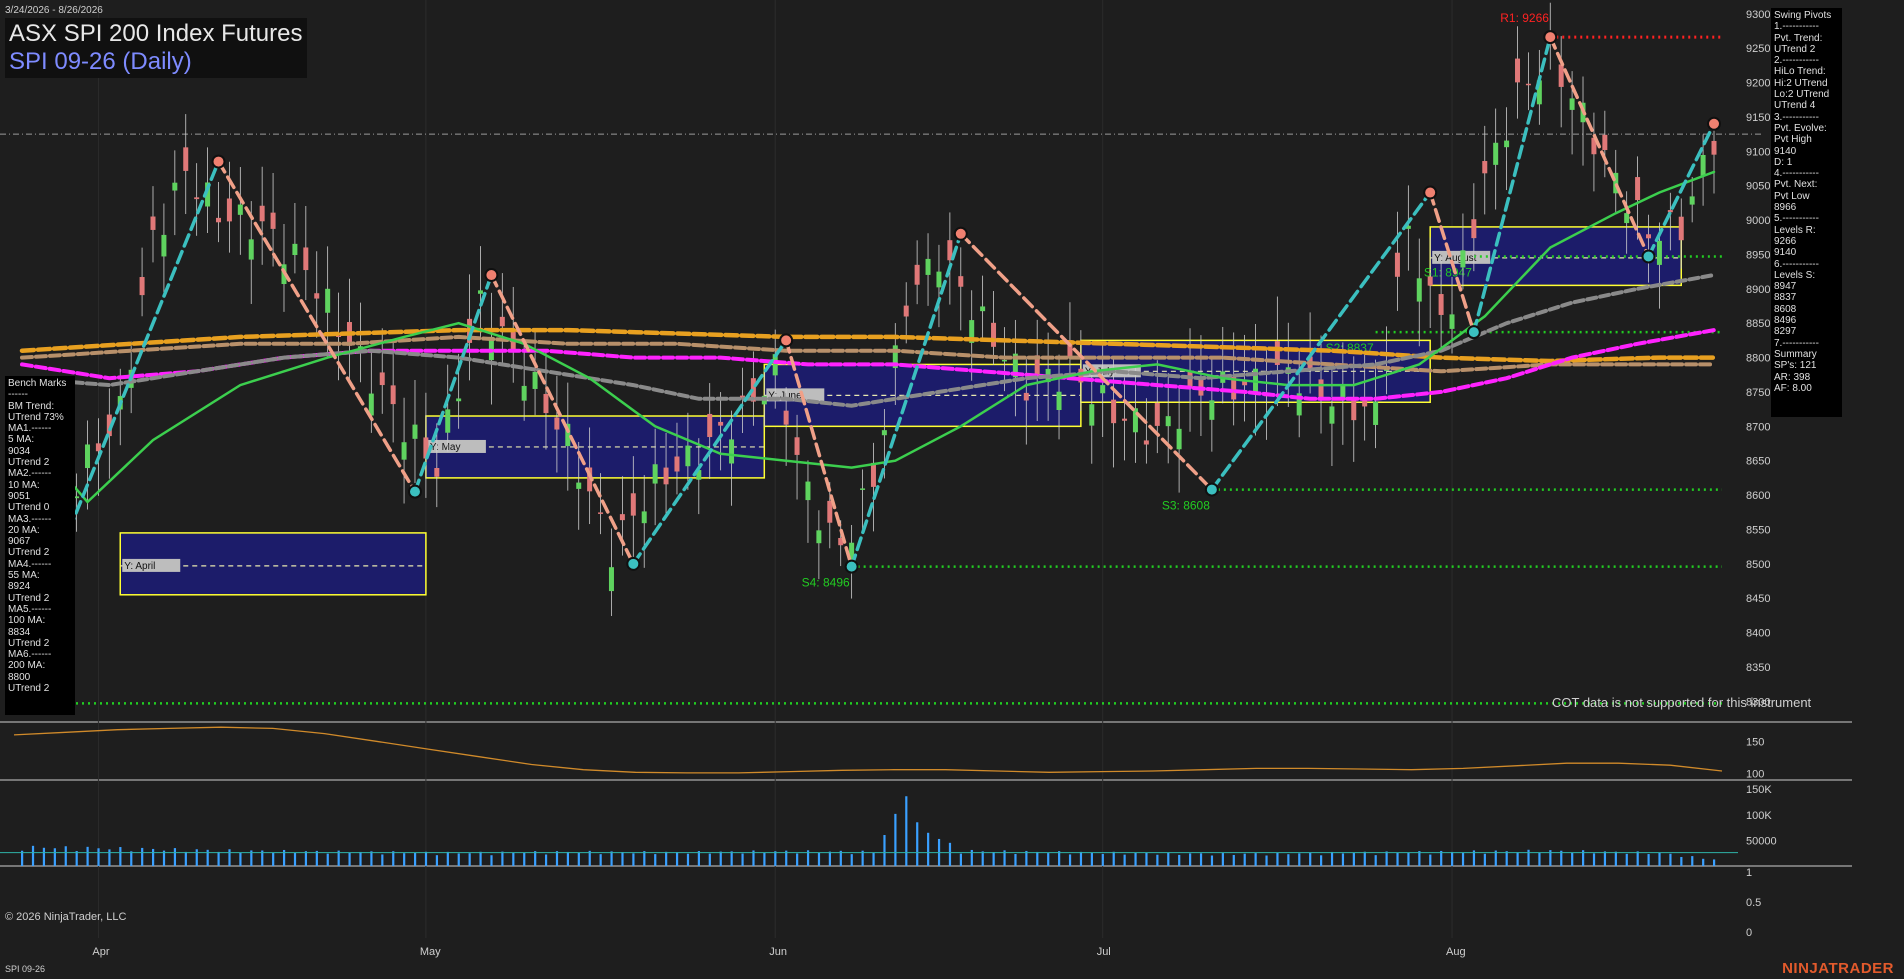  I want to click on bench-marks-line: 9034, so click(19, 451).